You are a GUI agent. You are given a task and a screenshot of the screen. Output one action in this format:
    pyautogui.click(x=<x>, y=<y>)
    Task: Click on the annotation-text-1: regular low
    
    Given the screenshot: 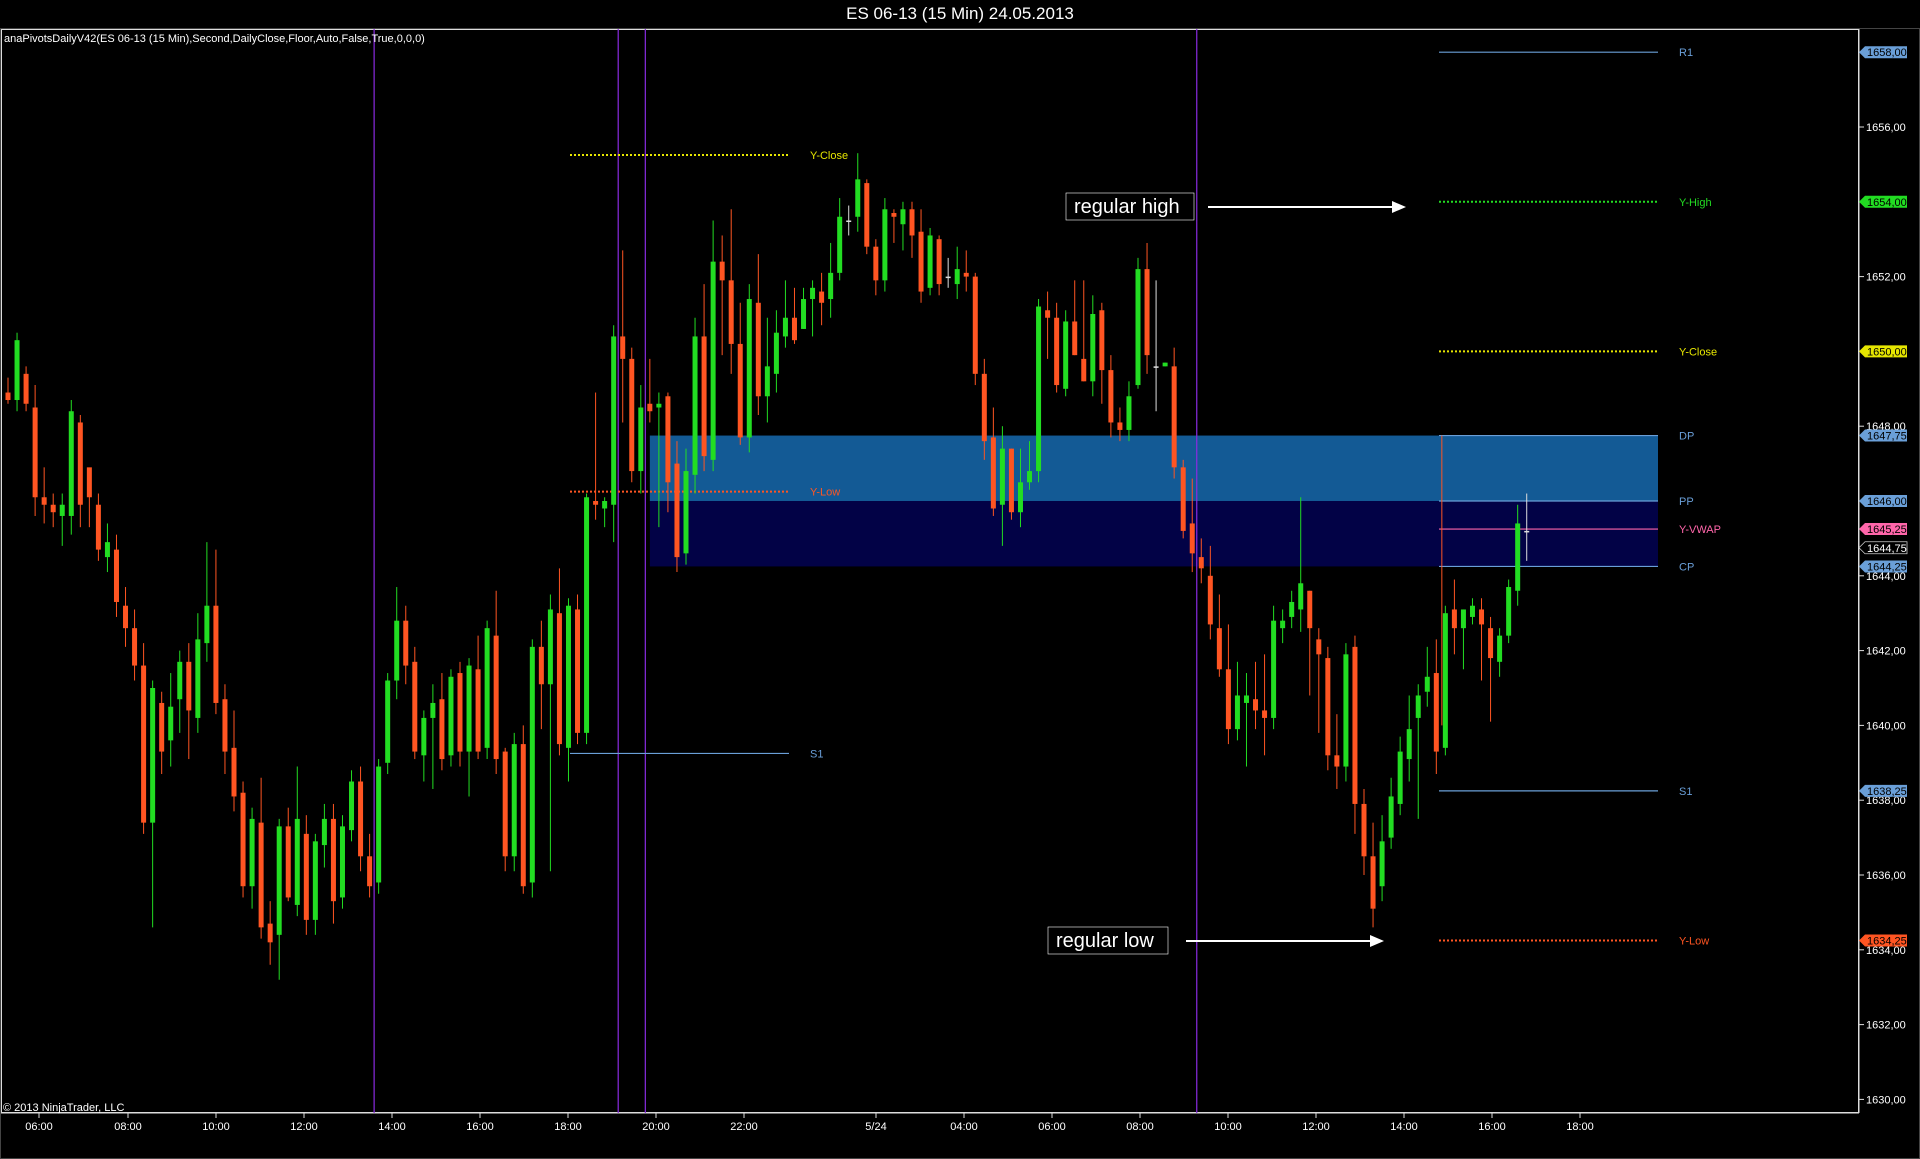 What is the action you would take?
    pyautogui.click(x=1105, y=941)
    